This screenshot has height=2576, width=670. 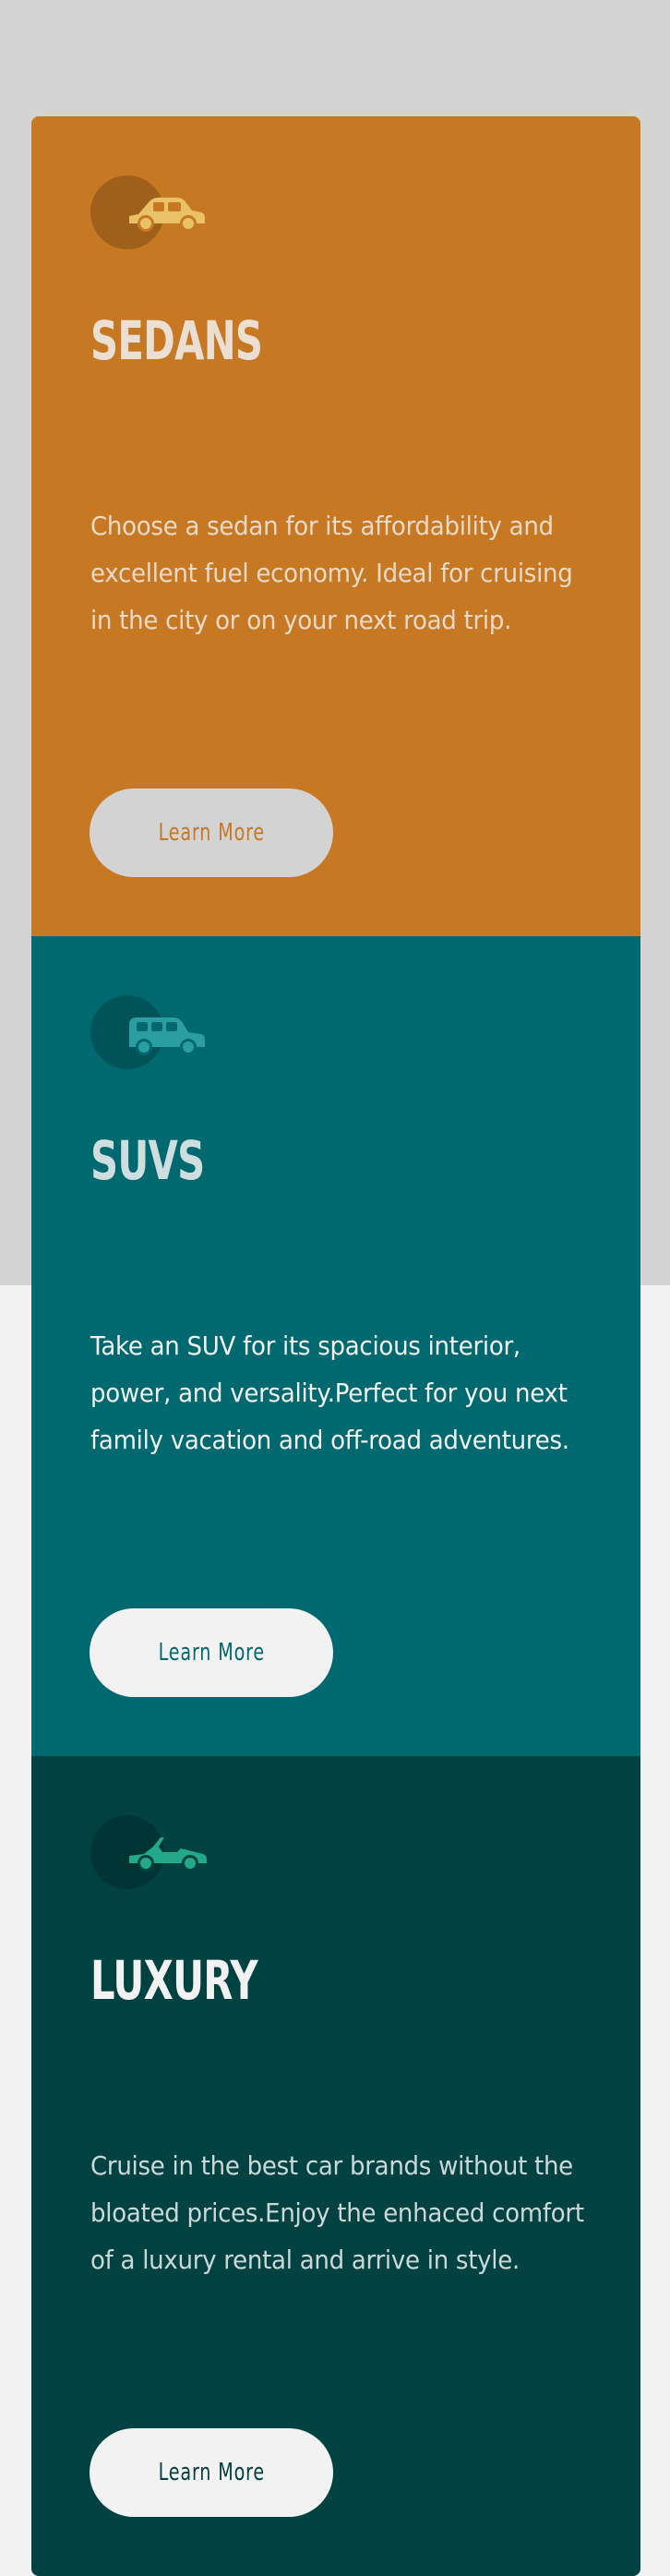 What do you see at coordinates (167, 215) in the screenshot?
I see `sedan-car-svg` at bounding box center [167, 215].